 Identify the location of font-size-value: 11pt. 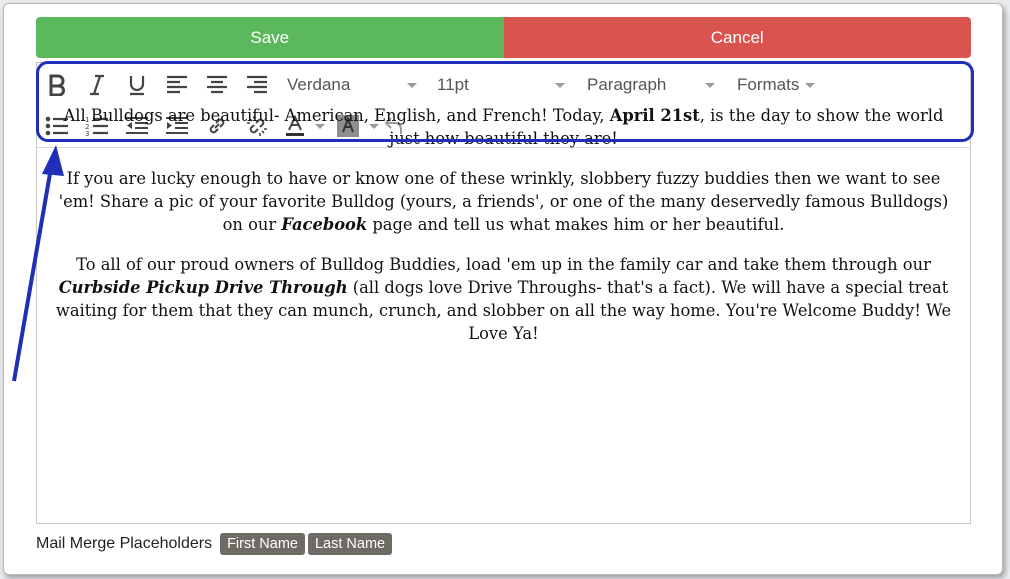
(453, 84).